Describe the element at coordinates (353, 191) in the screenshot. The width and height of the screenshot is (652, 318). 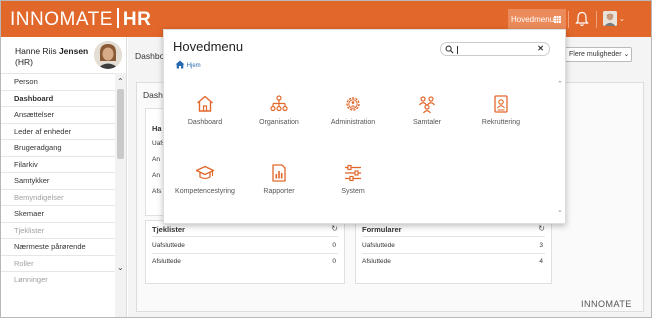
I see `tile-label: System` at that location.